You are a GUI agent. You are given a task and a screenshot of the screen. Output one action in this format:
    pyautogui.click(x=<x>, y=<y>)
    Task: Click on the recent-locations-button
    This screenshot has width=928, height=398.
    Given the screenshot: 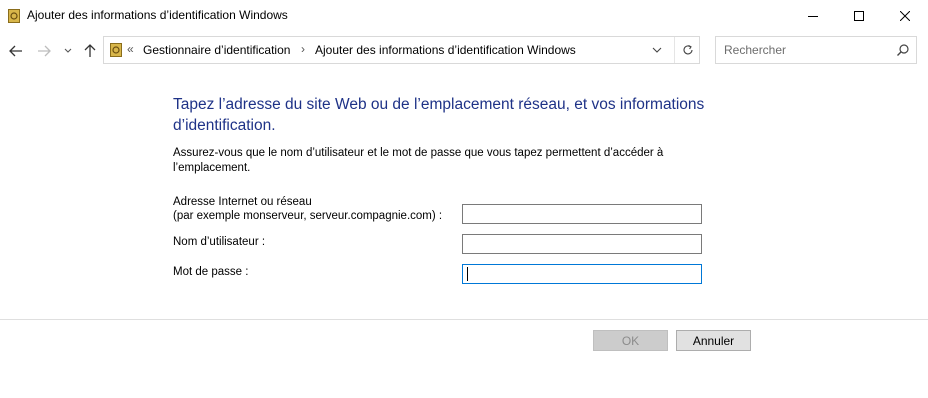 What is the action you would take?
    pyautogui.click(x=68, y=51)
    